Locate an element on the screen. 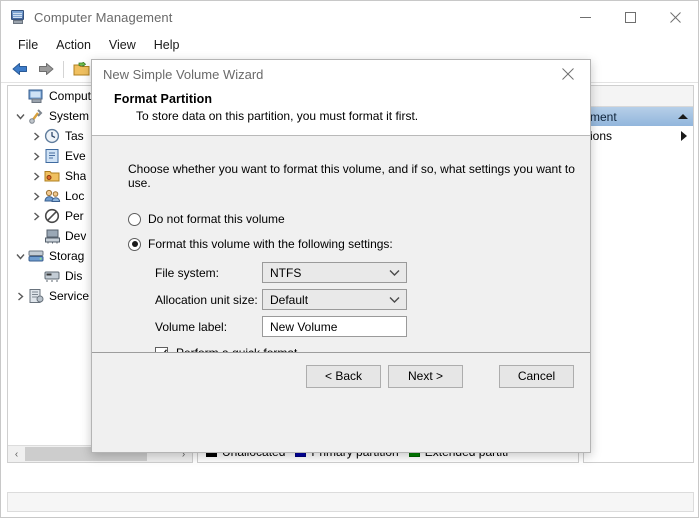 The image size is (699, 518). tree-item-label: Per is located at coordinates (74, 216).